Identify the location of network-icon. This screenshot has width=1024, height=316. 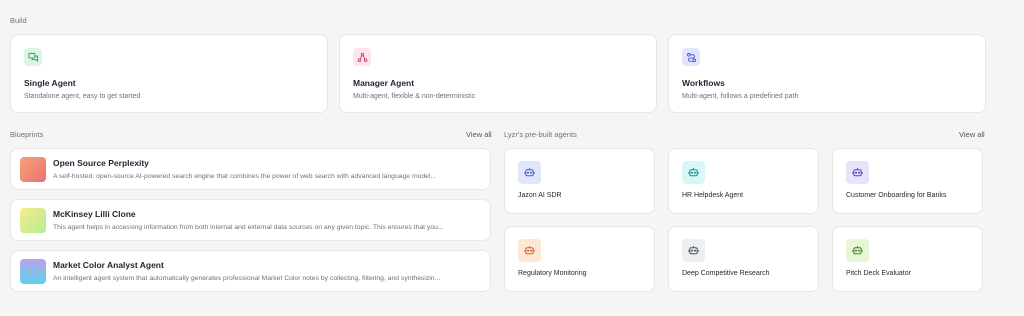
(362, 57).